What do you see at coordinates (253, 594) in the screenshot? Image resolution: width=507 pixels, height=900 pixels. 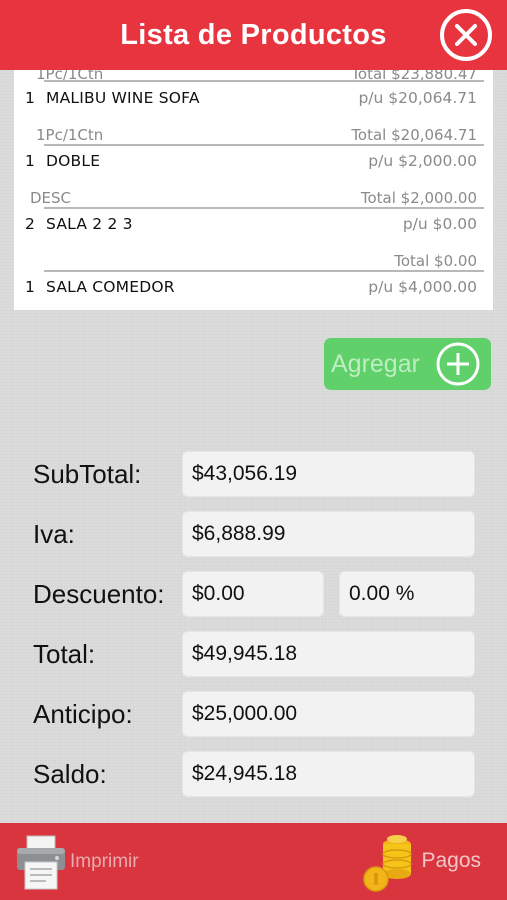 I see `discount-amount-field: $0.00` at bounding box center [253, 594].